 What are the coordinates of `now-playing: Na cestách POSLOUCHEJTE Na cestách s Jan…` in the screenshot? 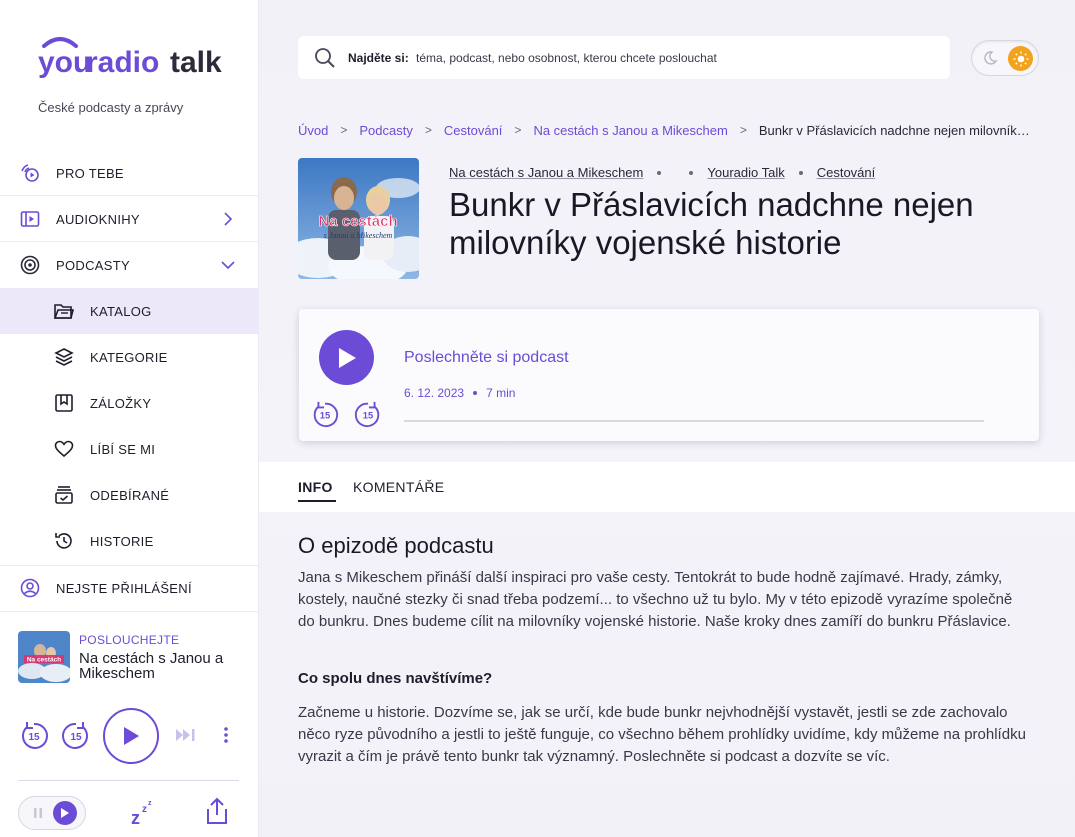 It's located at (133, 658).